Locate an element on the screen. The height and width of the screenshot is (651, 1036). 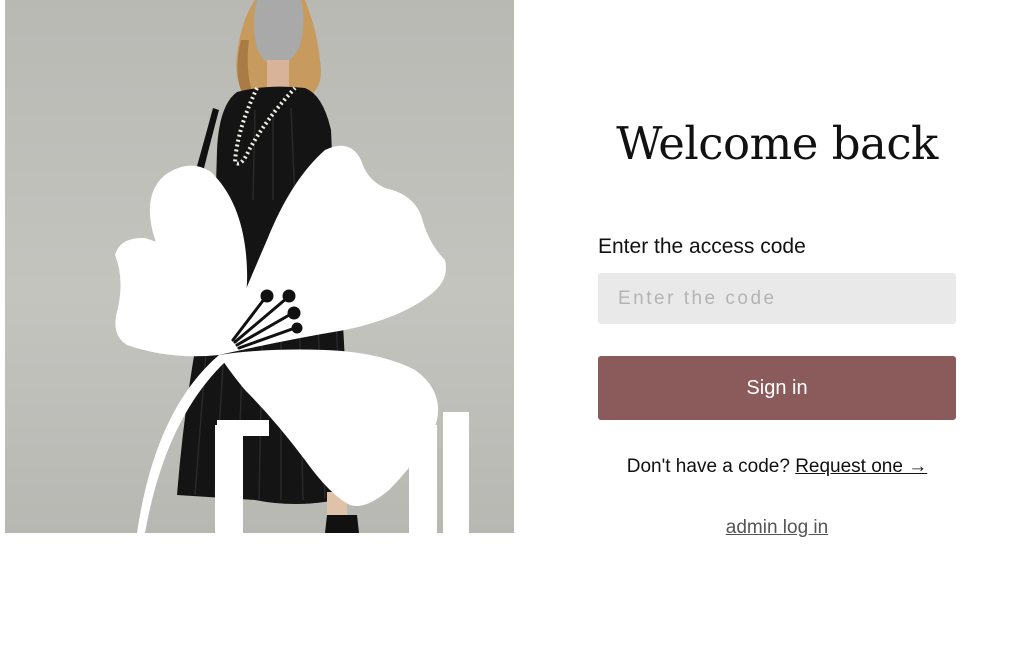
request-code-prompt: Don't have a code? is located at coordinates (708, 466).